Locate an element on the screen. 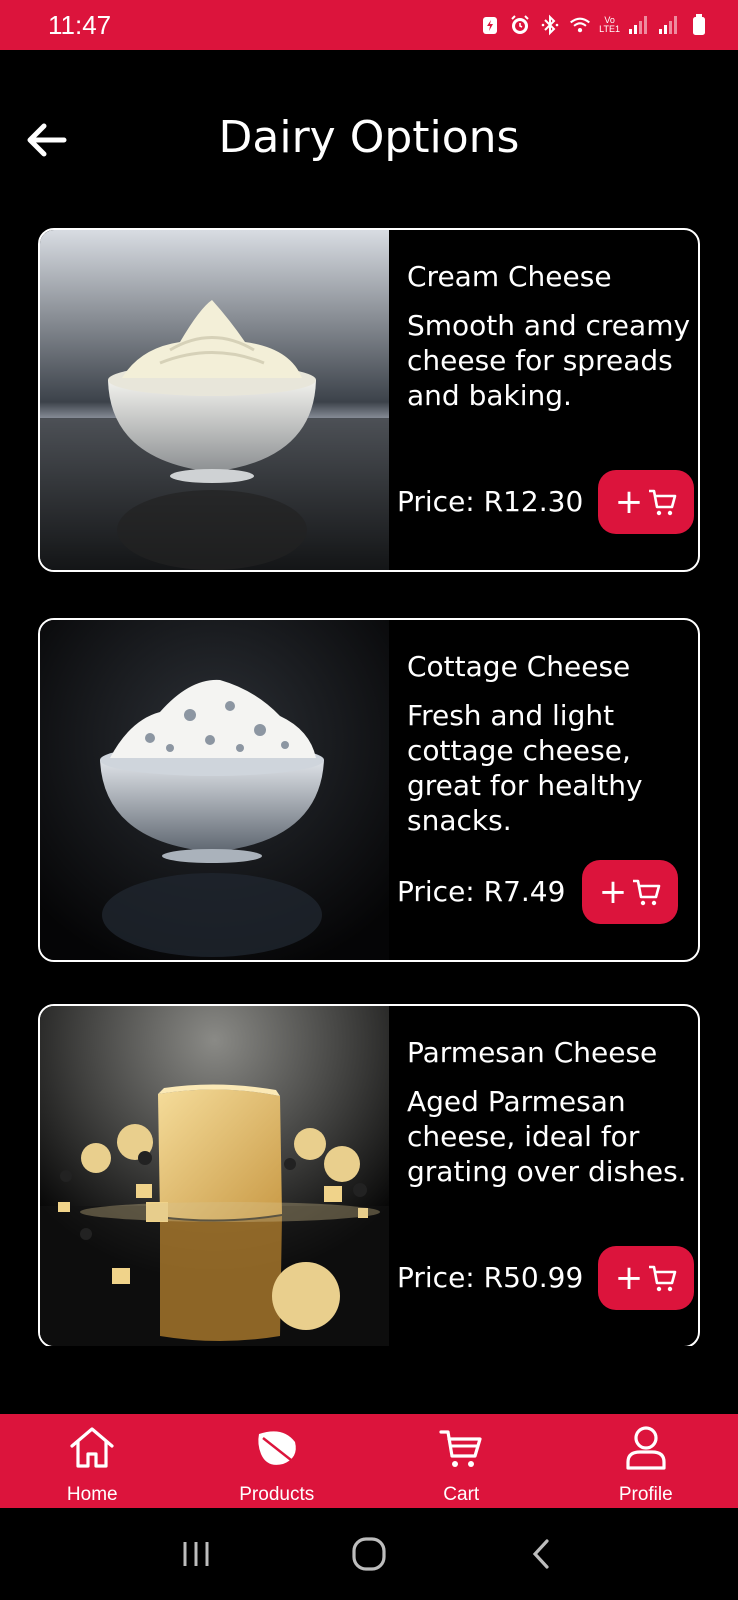 Image resolution: width=738 pixels, height=1600 pixels. parmesan-cheese-image is located at coordinates (214, 1176).